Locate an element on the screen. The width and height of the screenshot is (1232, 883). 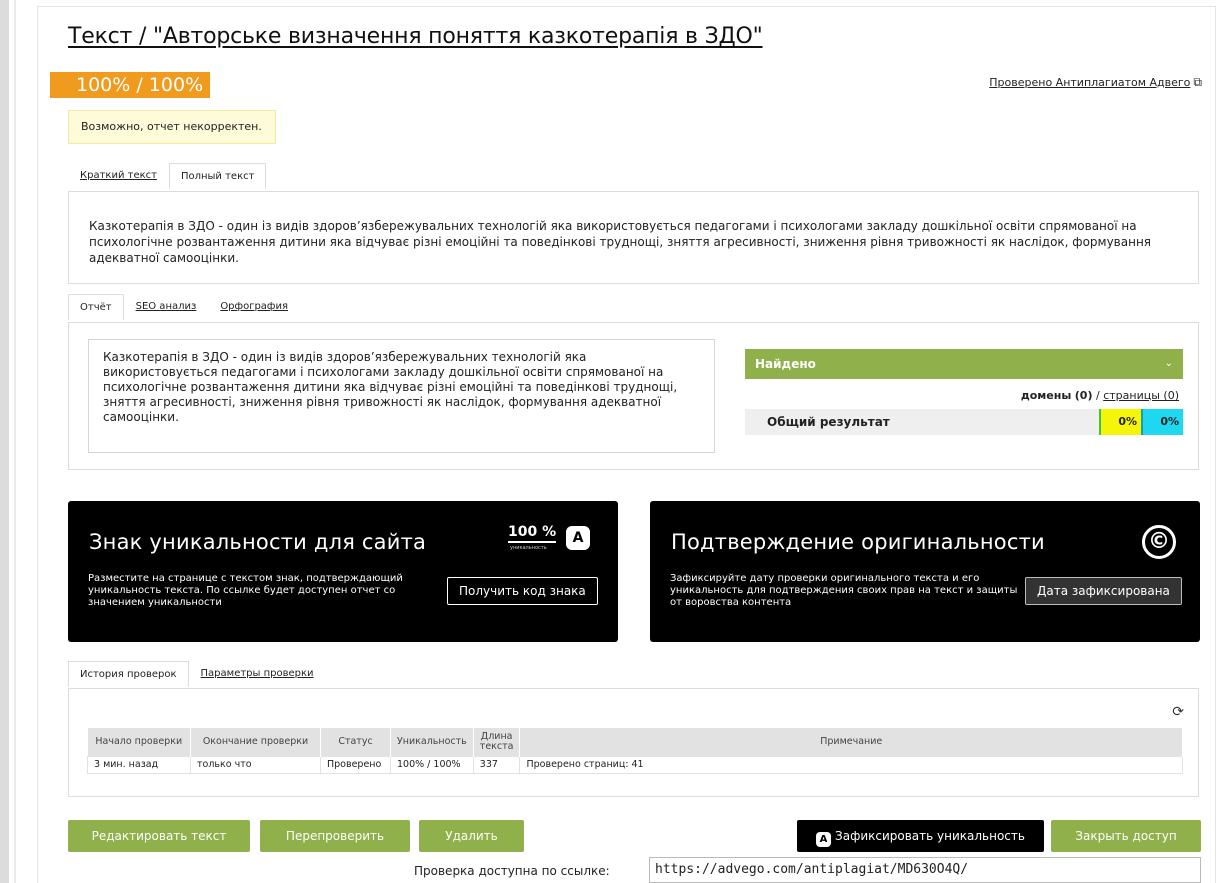
pages-link: страницы (0) is located at coordinates (1141, 395).